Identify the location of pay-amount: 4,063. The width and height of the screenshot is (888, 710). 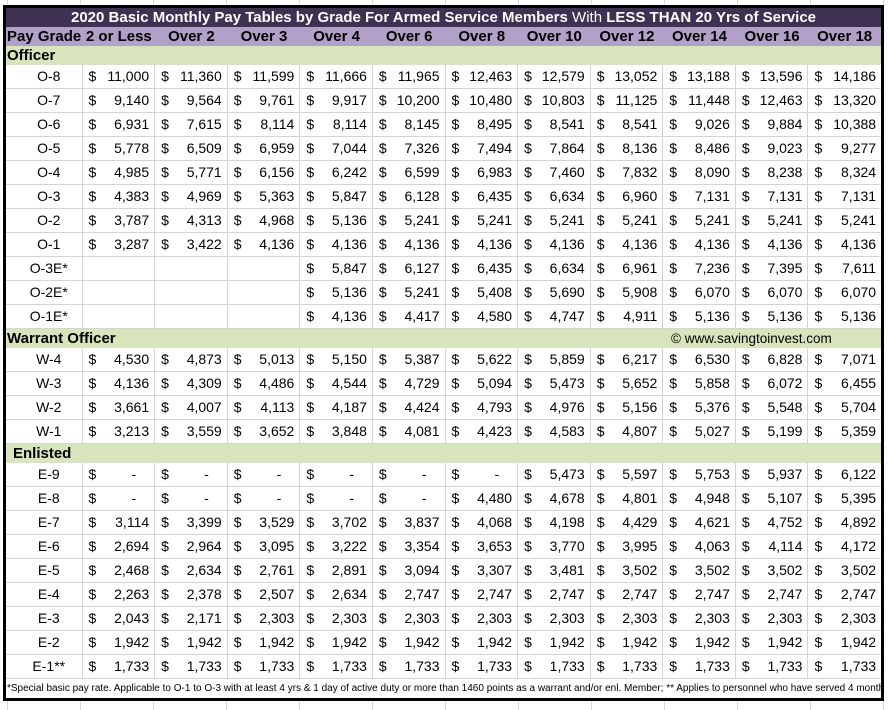
(712, 546).